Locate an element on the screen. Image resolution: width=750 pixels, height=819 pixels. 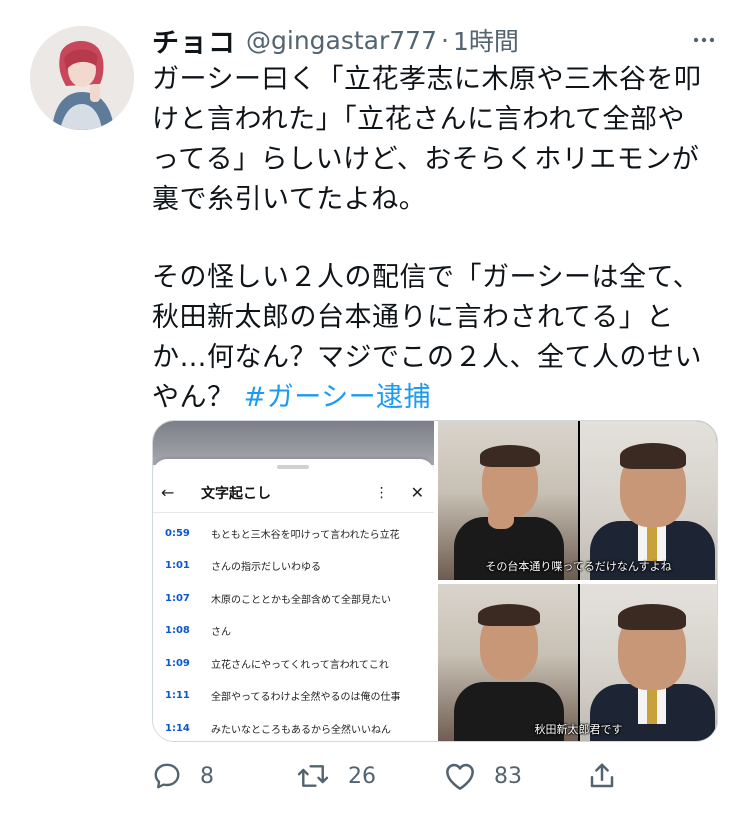
sheet-handle is located at coordinates (293, 467).